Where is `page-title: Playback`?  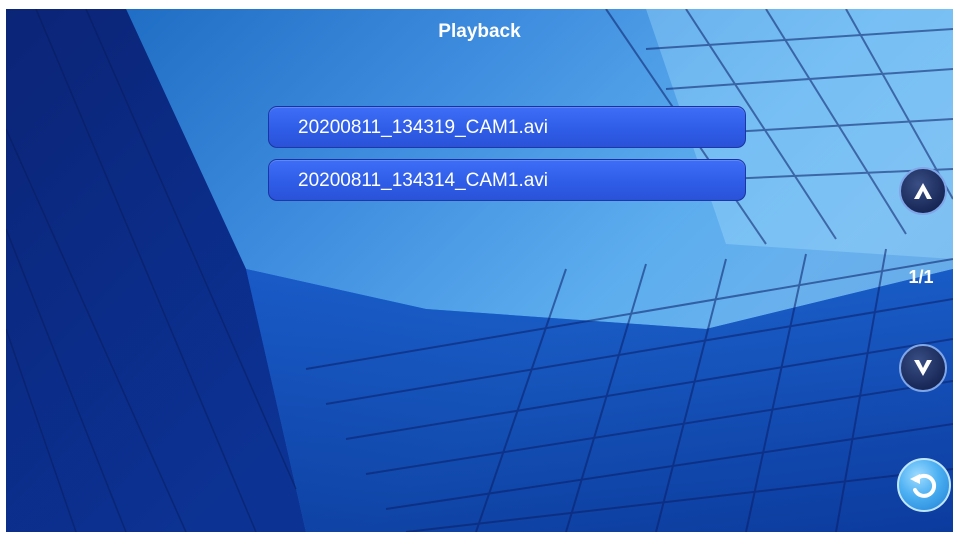
page-title: Playback is located at coordinates (479, 31).